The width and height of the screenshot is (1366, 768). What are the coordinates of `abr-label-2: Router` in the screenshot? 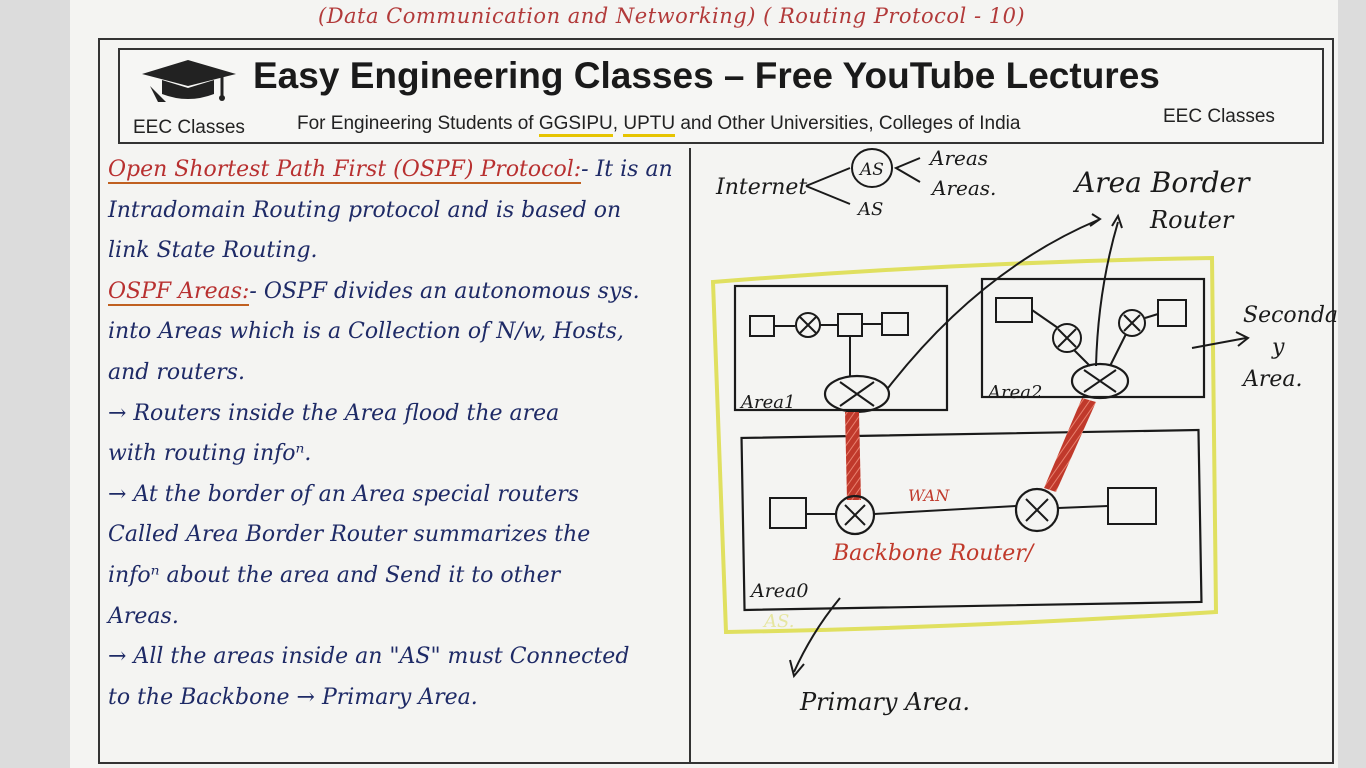 It's located at (1192, 220).